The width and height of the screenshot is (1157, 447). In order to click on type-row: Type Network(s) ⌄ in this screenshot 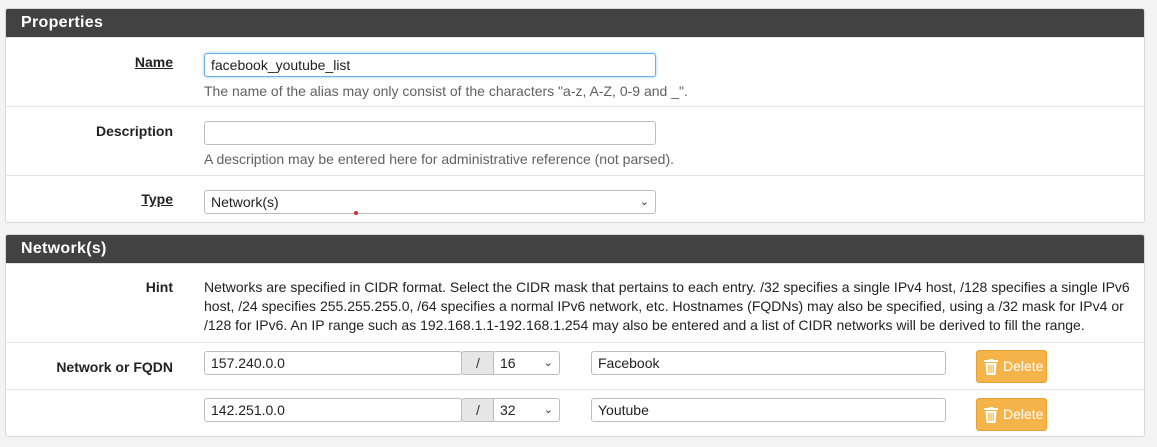, I will do `click(575, 198)`.